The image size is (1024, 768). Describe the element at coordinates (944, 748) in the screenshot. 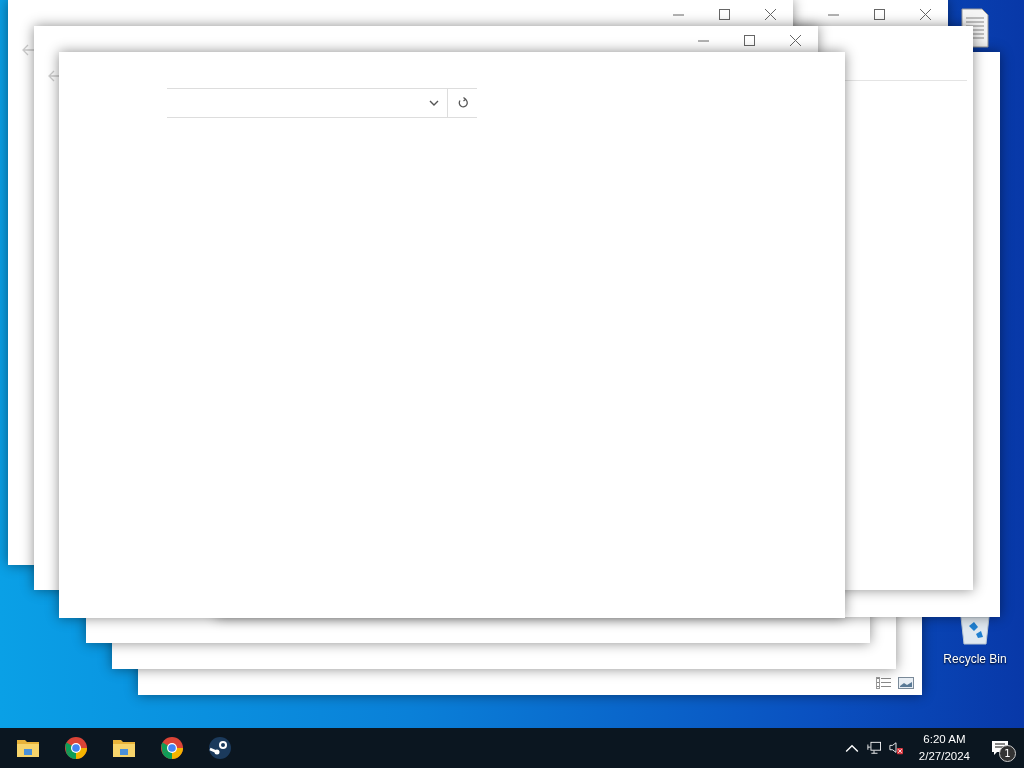

I see `clock: 6:20 AM 2/27/2024` at that location.